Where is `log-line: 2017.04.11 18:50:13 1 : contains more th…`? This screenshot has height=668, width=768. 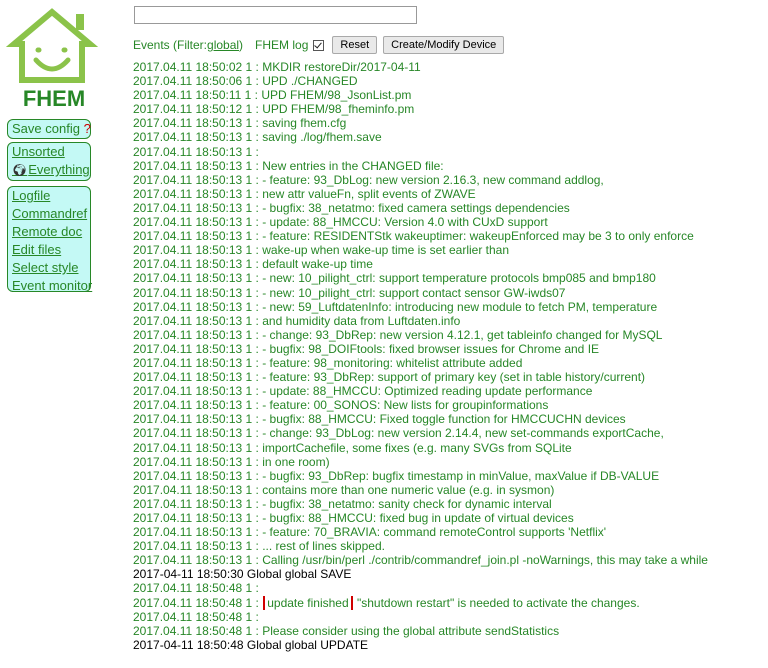
log-line: 2017.04.11 18:50:13 1 : contains more th… is located at coordinates (344, 489).